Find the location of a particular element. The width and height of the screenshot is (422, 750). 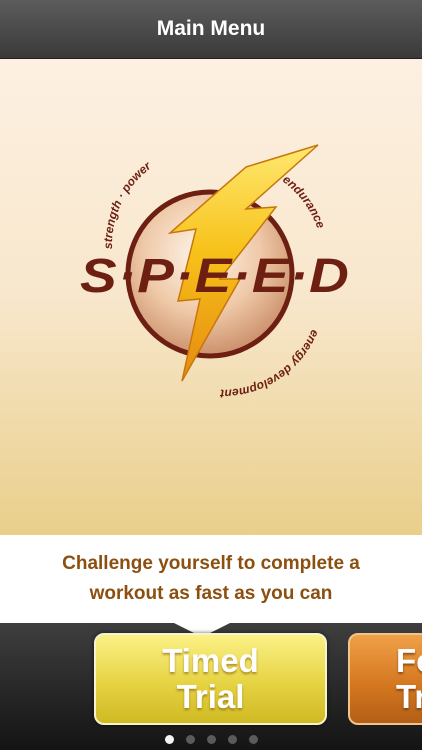

timed-trial-button: Timed Trial is located at coordinates (210, 679).